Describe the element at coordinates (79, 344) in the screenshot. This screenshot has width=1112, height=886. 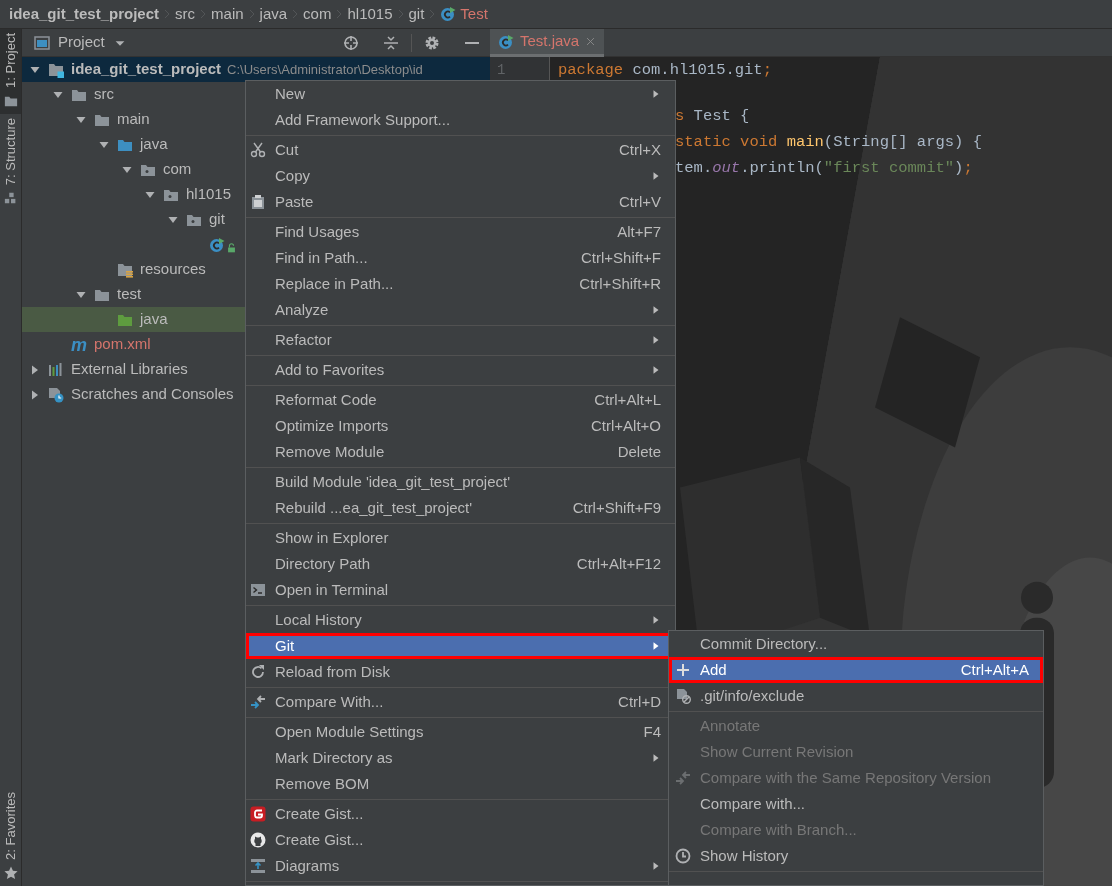
I see `m-logo-icon: m` at that location.